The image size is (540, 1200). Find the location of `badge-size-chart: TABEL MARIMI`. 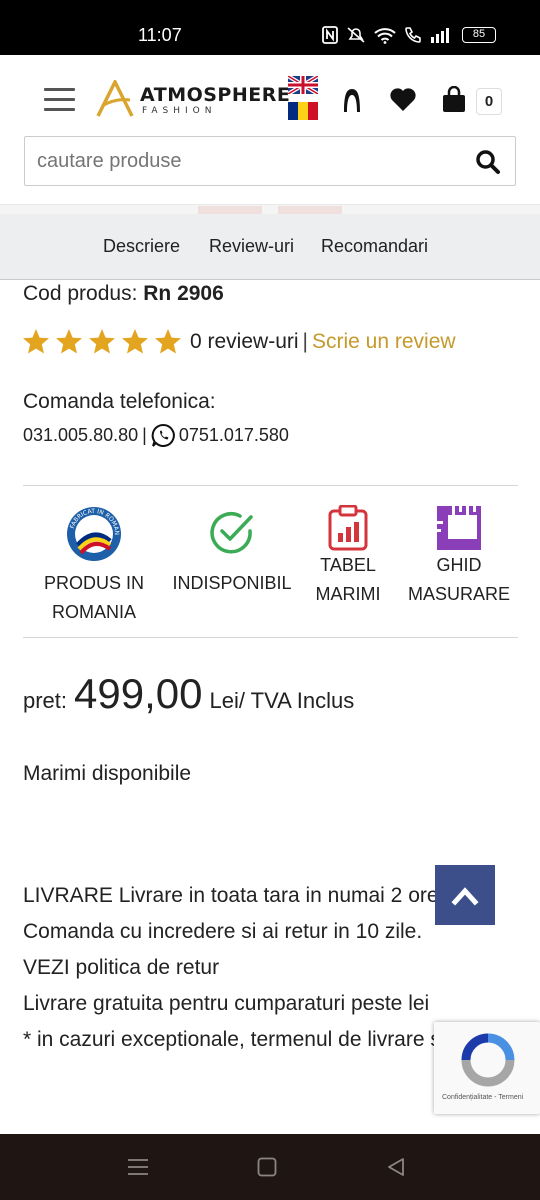

badge-size-chart: TABEL MARIMI is located at coordinates (348, 557).